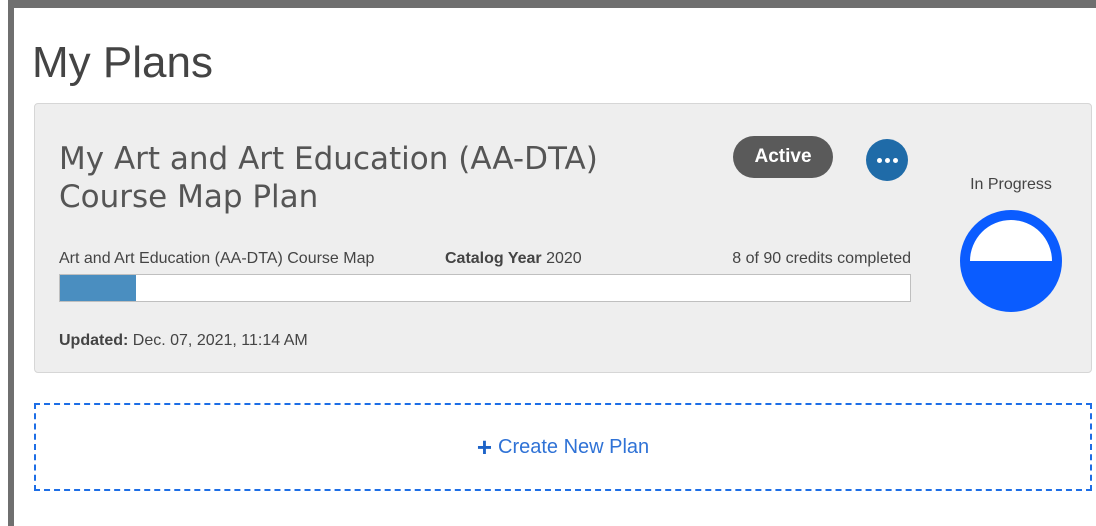  What do you see at coordinates (1011, 261) in the screenshot?
I see `progress-gauge-icon` at bounding box center [1011, 261].